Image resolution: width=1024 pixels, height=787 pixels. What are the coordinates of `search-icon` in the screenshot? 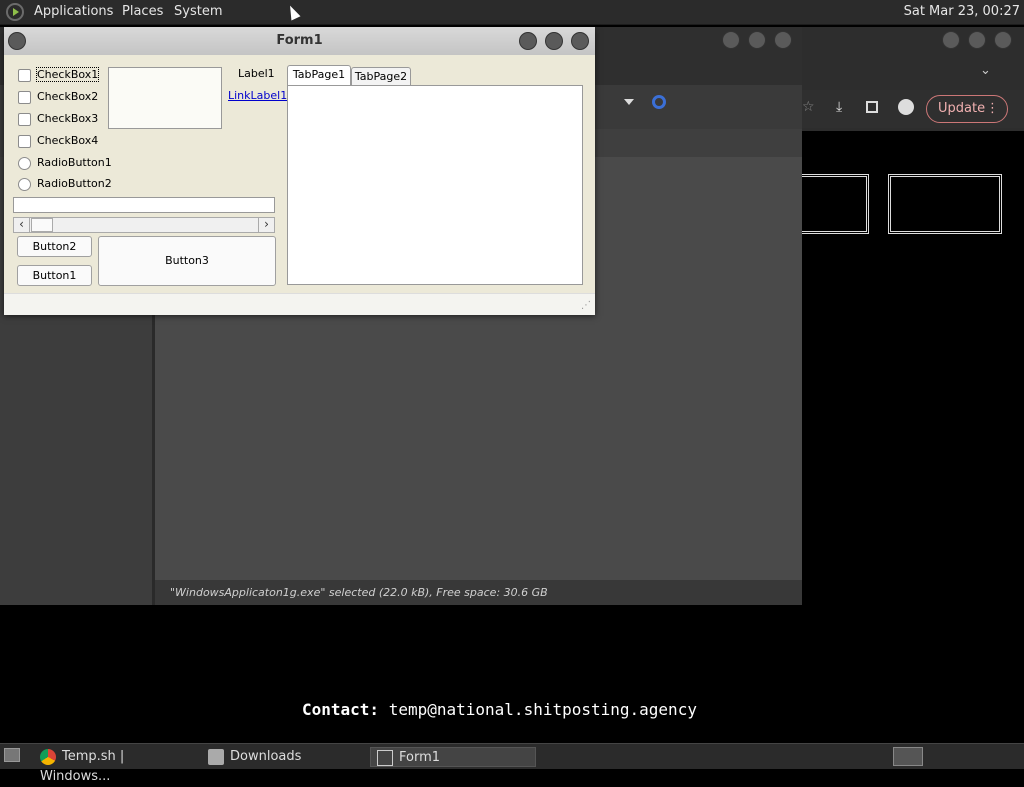 It's located at (659, 102).